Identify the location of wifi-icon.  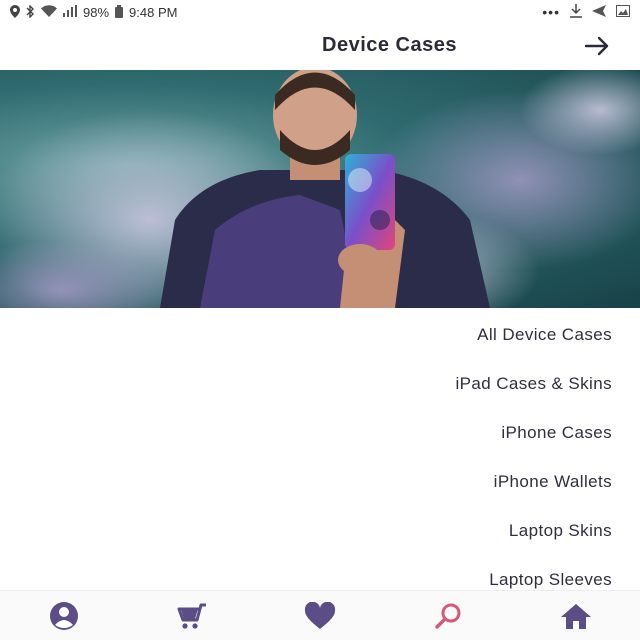
(49, 12).